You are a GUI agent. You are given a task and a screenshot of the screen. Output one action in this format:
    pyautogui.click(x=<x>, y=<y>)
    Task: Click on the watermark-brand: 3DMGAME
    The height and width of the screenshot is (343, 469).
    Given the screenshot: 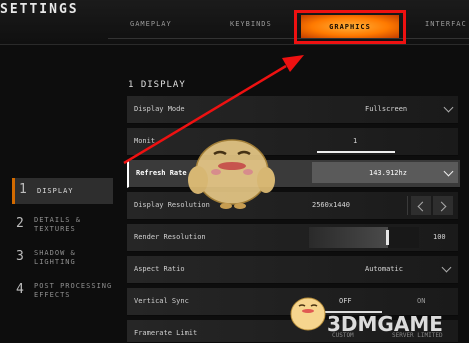 What is the action you would take?
    pyautogui.click(x=385, y=324)
    